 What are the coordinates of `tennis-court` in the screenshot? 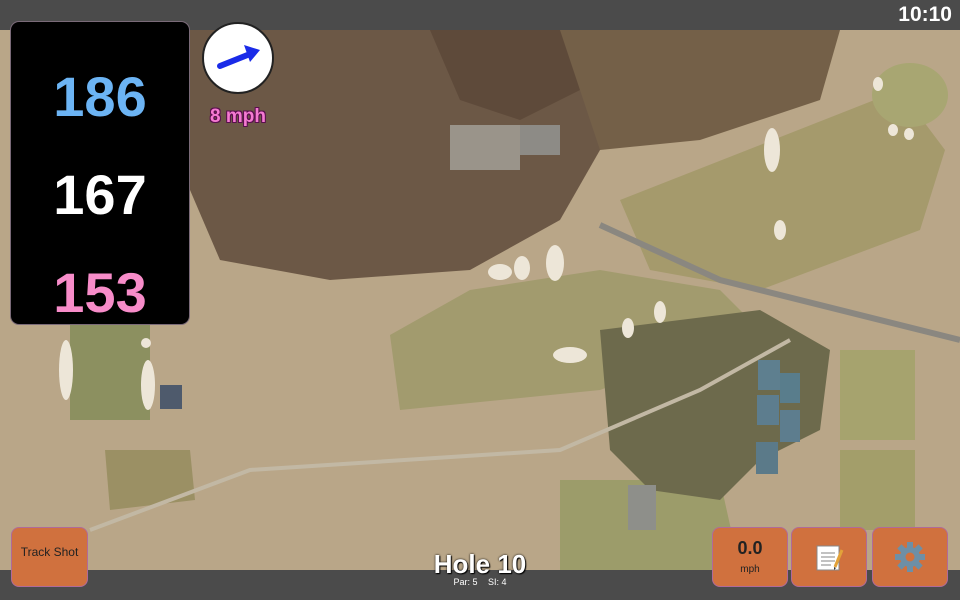 It's located at (769, 375).